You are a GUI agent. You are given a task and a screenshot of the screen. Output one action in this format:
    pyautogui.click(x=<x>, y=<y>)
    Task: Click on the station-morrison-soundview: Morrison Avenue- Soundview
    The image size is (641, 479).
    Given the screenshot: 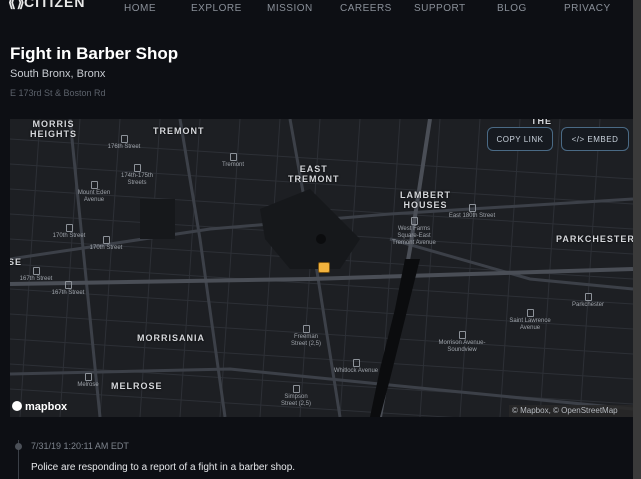 What is the action you would take?
    pyautogui.click(x=462, y=342)
    